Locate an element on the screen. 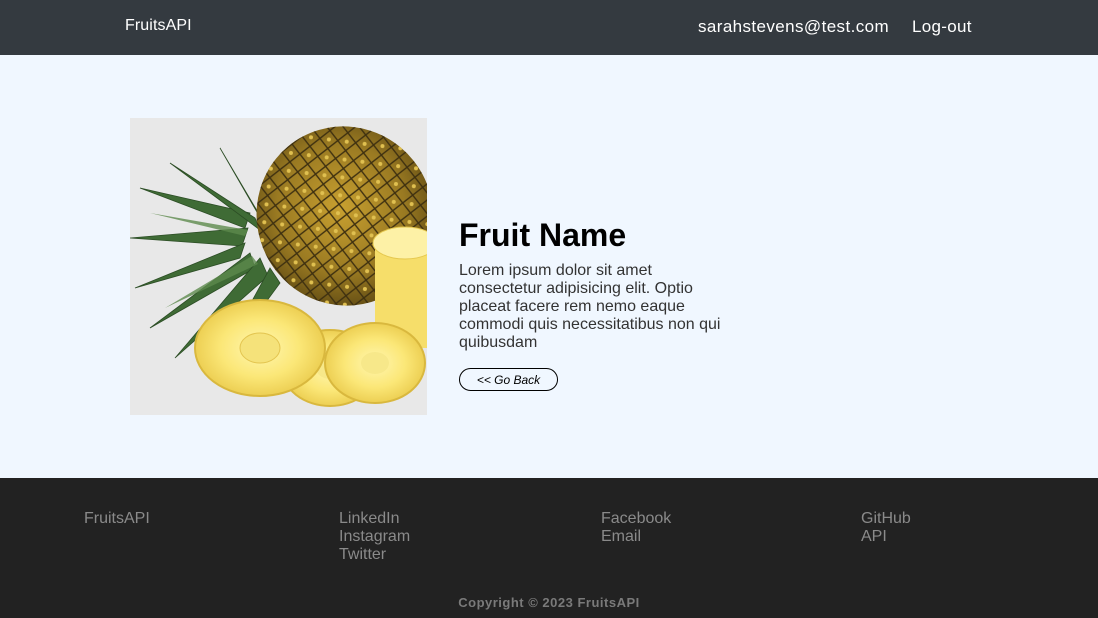 Image resolution: width=1098 pixels, height=618 pixels. logout-link: Log-out is located at coordinates (942, 27).